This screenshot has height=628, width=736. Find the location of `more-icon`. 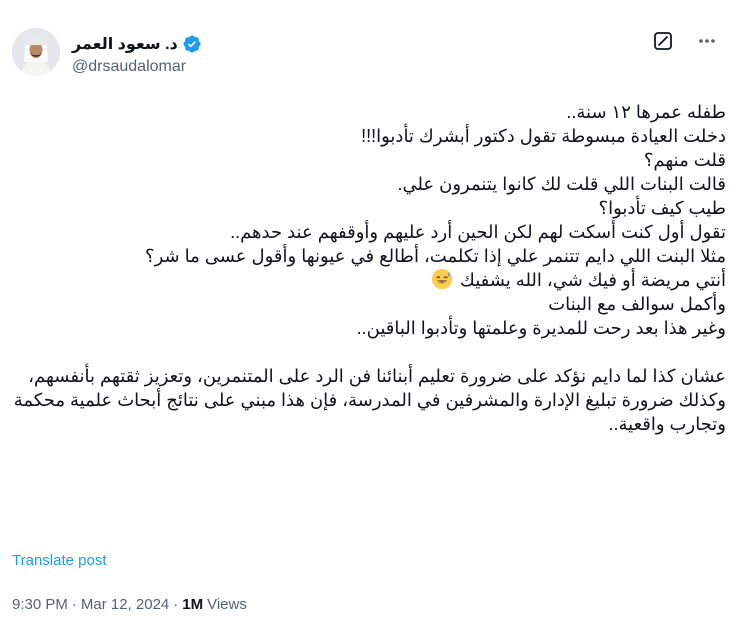

more-icon is located at coordinates (707, 41).